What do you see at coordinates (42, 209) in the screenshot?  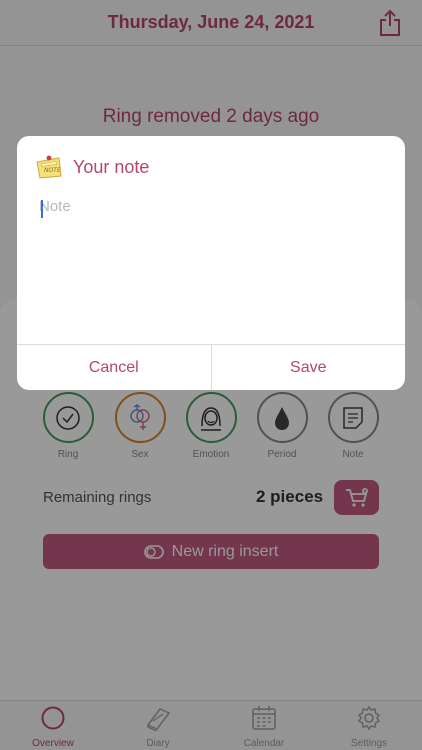 I see `text-caret` at bounding box center [42, 209].